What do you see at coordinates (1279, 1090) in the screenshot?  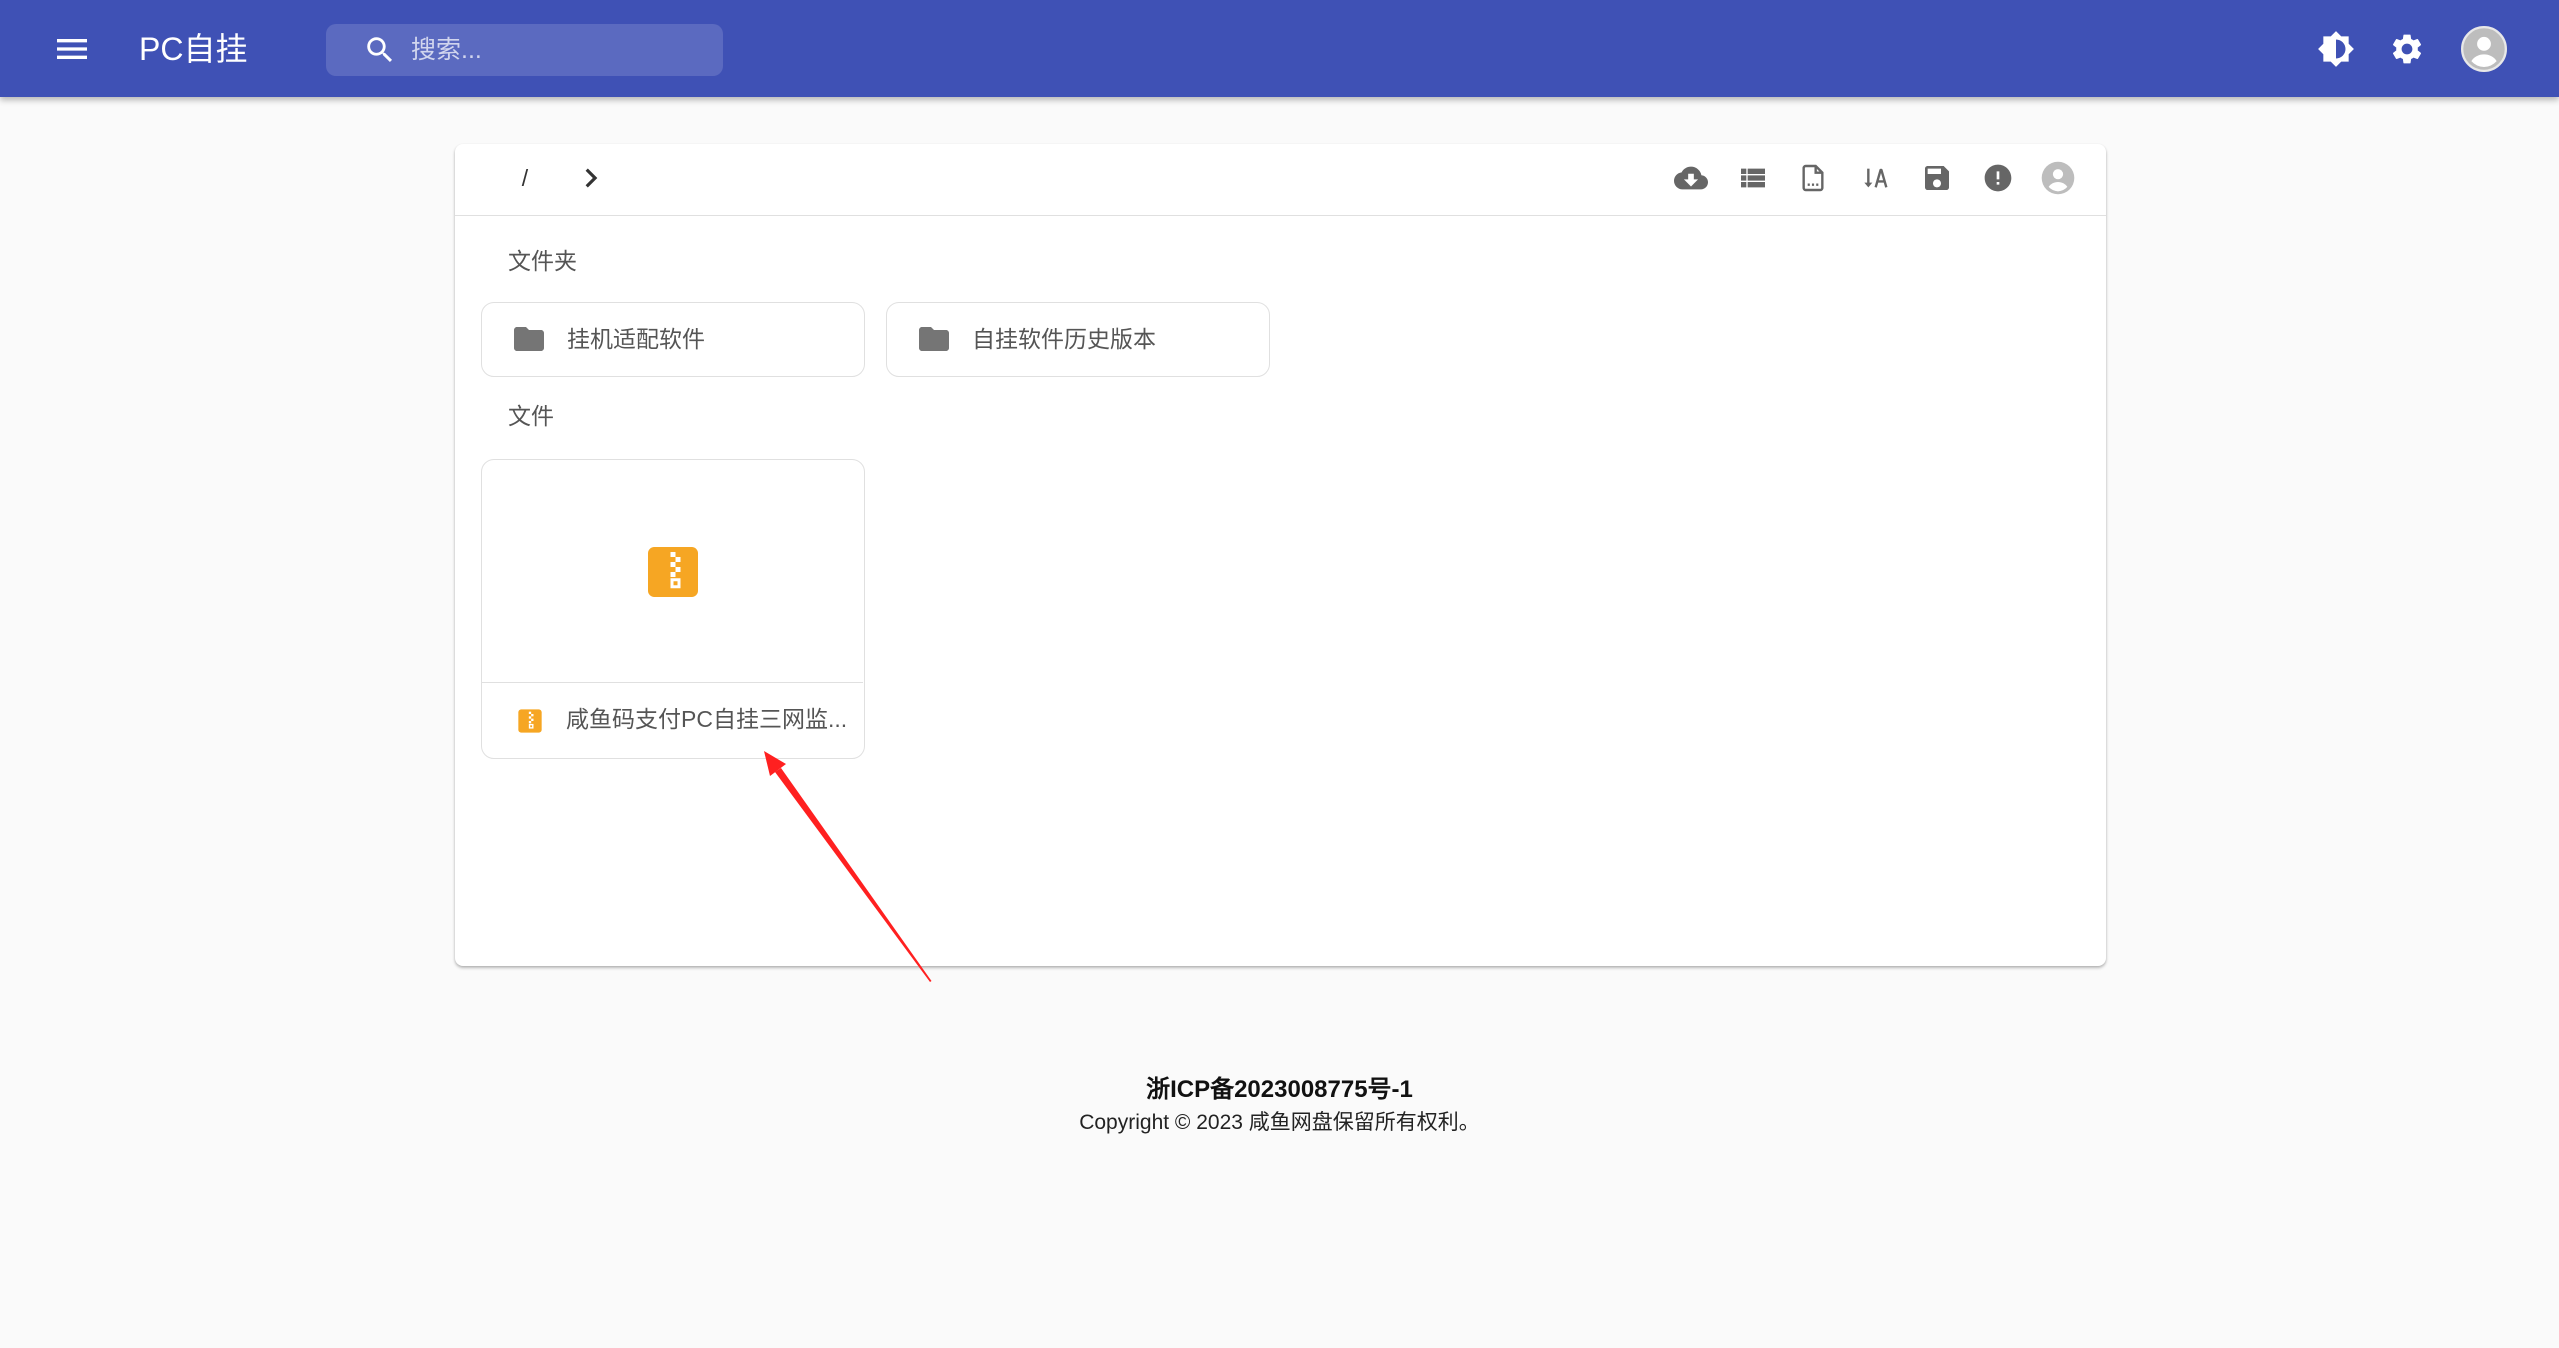 I see `footer-icp-link: 浙ICP备2023008775号-1` at bounding box center [1279, 1090].